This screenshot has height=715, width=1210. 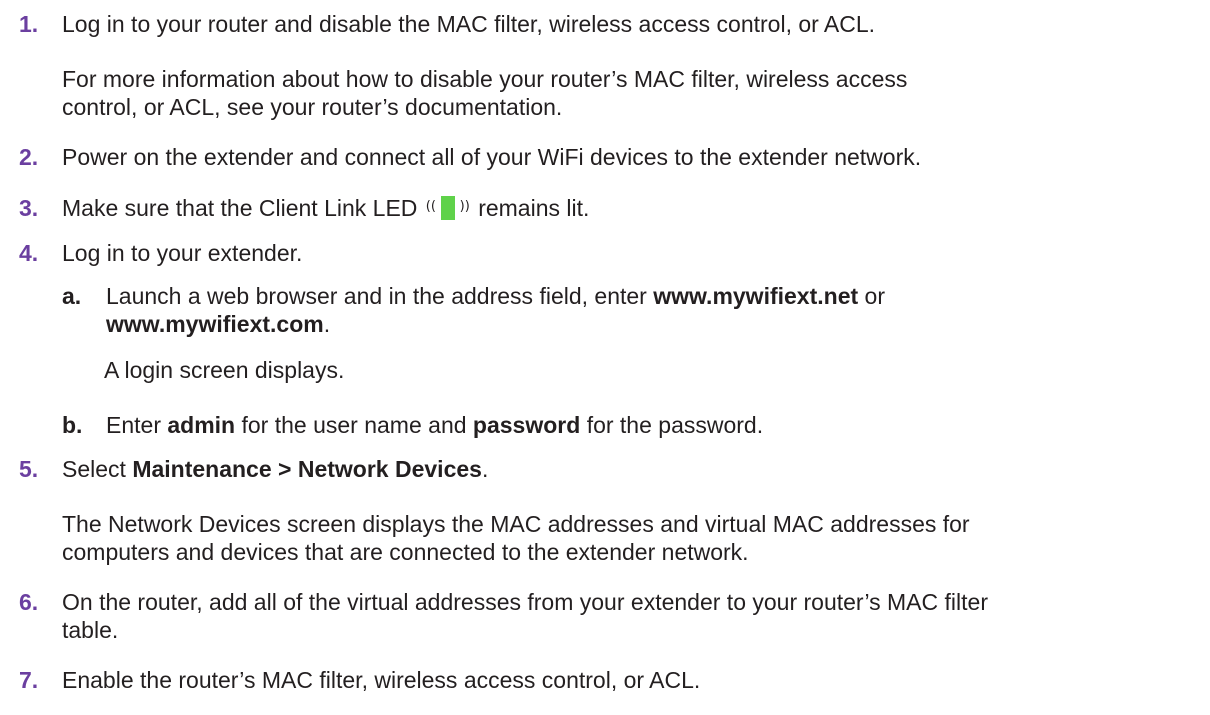 I want to click on url-net: www.mywifiext.net, so click(x=756, y=296).